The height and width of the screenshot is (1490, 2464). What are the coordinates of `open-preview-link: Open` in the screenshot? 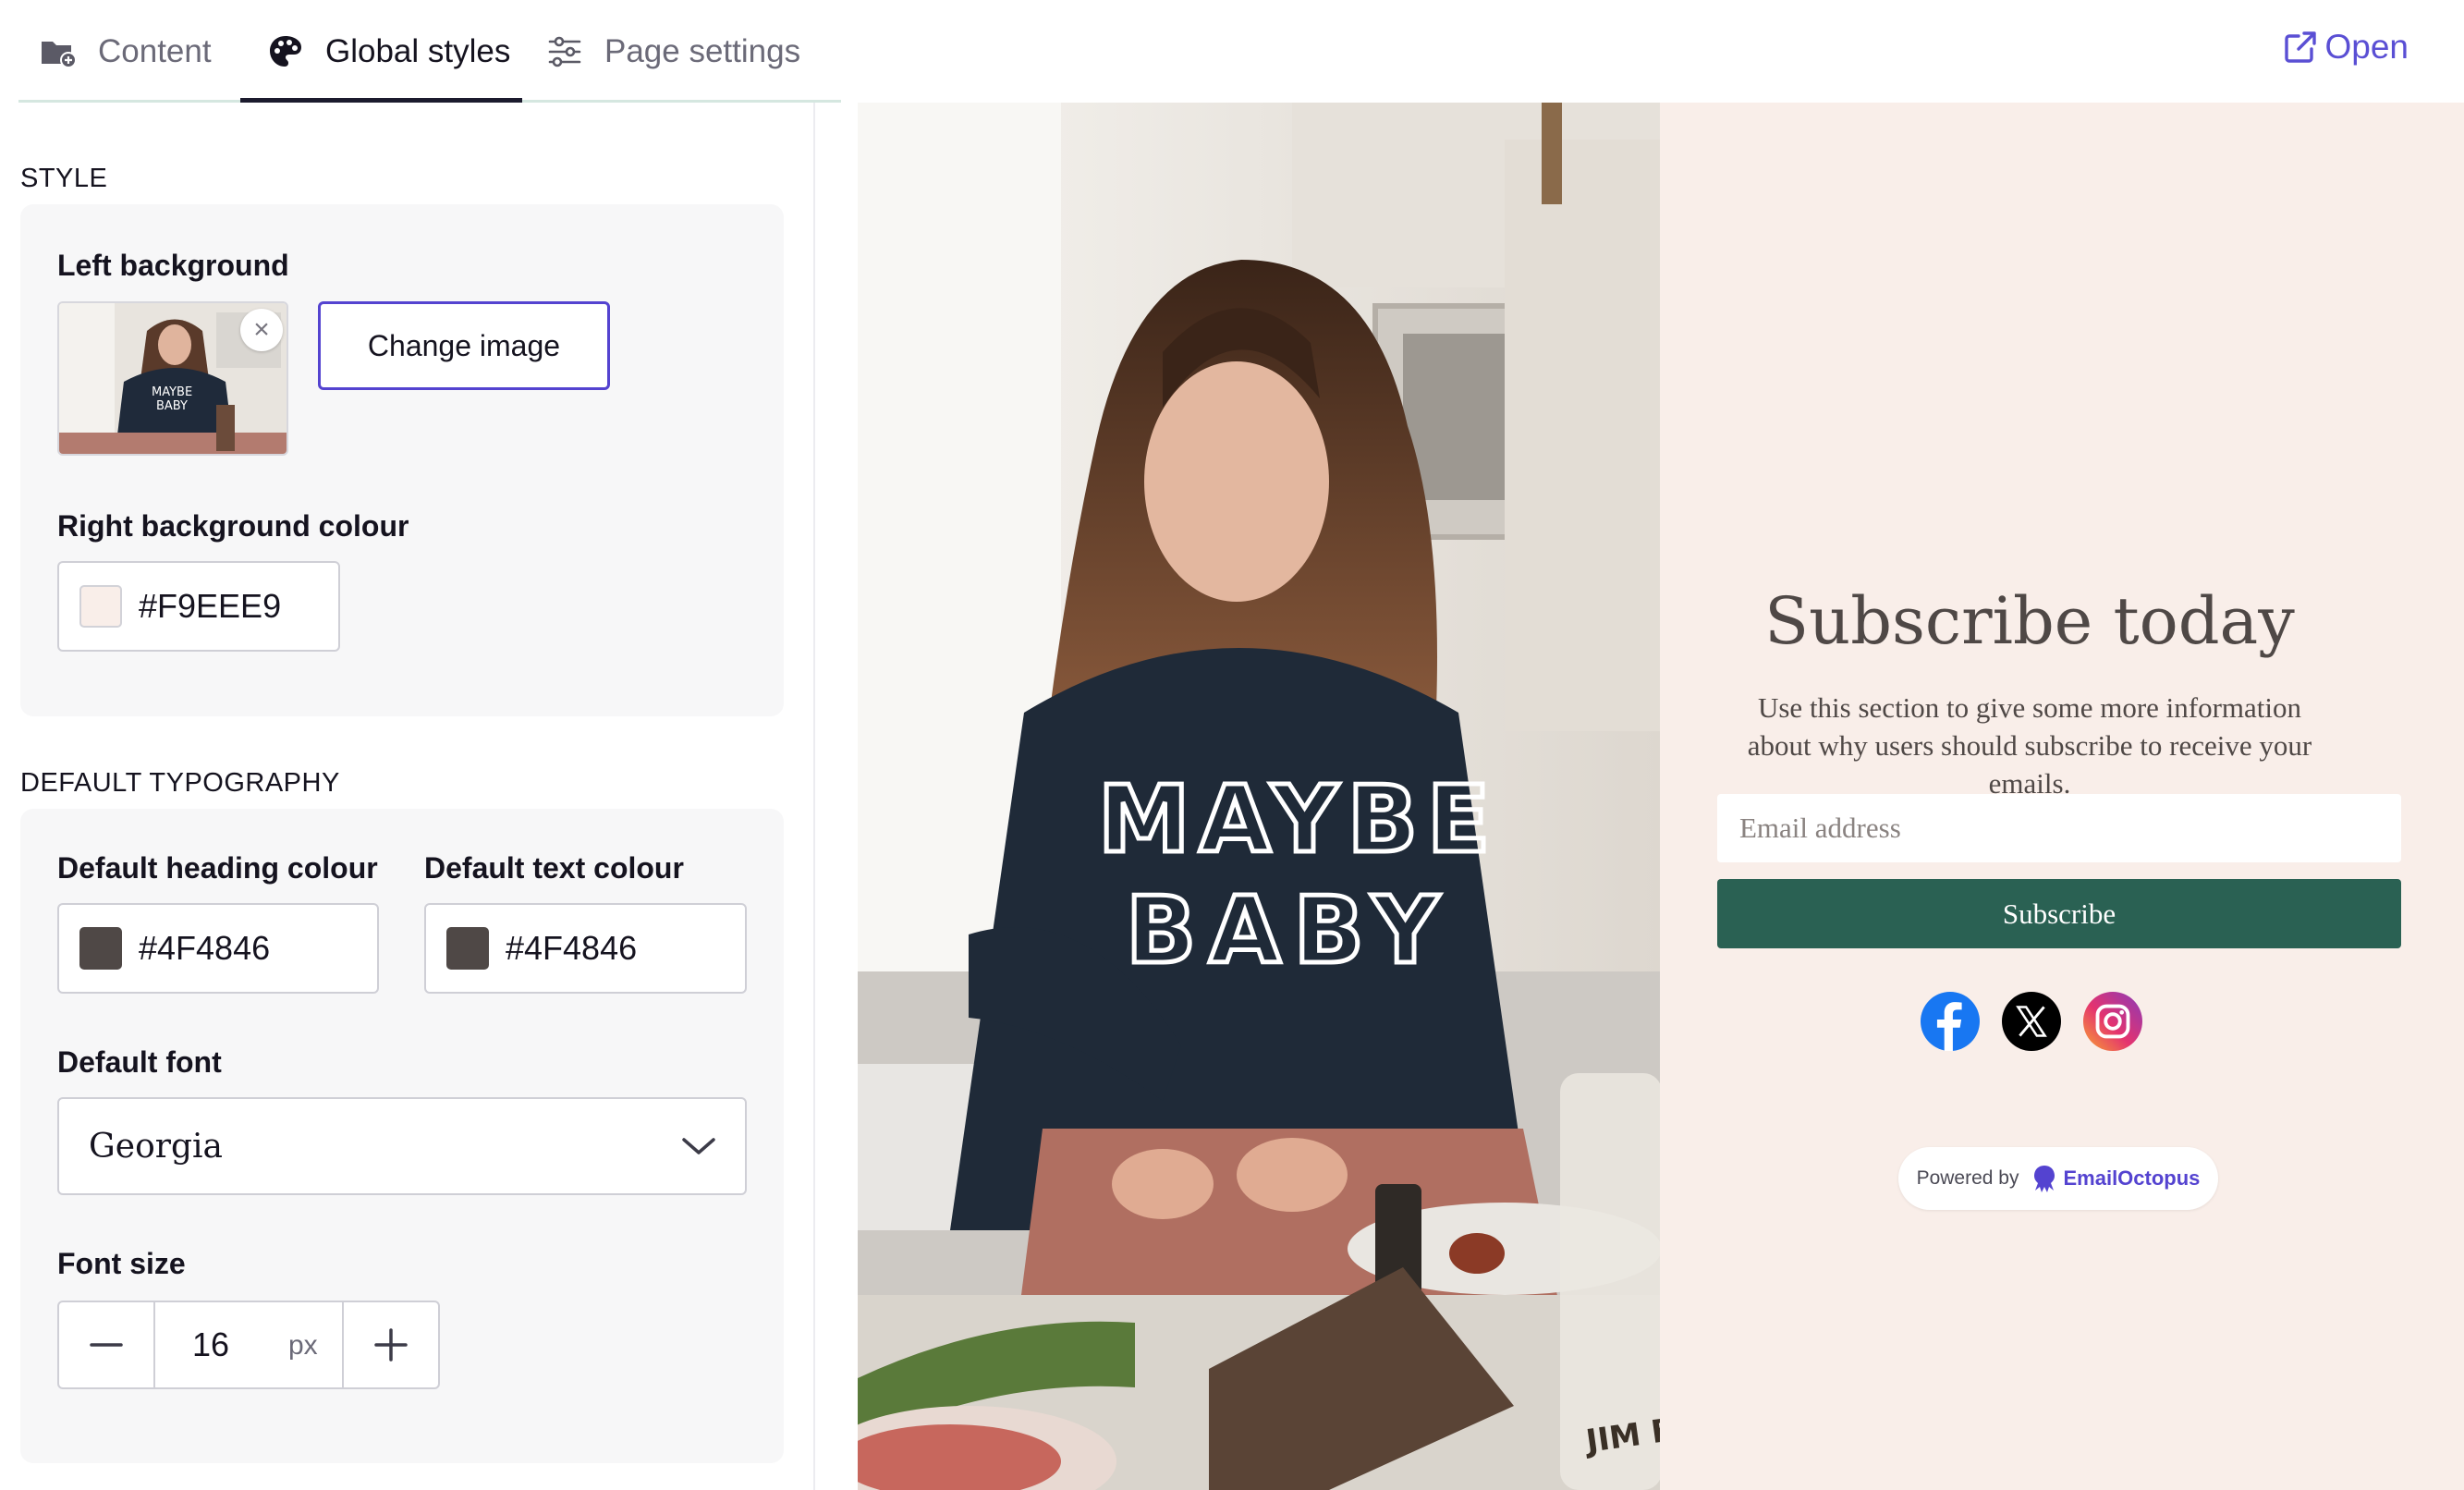 It's located at (2345, 48).